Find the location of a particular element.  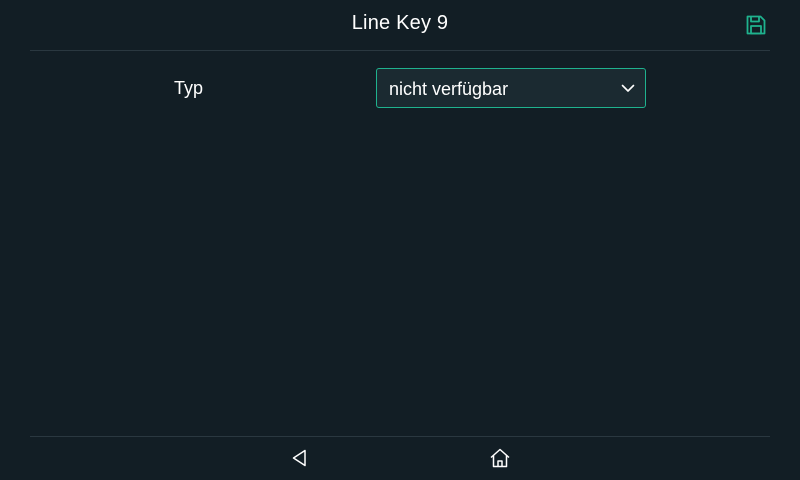

home-icon is located at coordinates (500, 458).